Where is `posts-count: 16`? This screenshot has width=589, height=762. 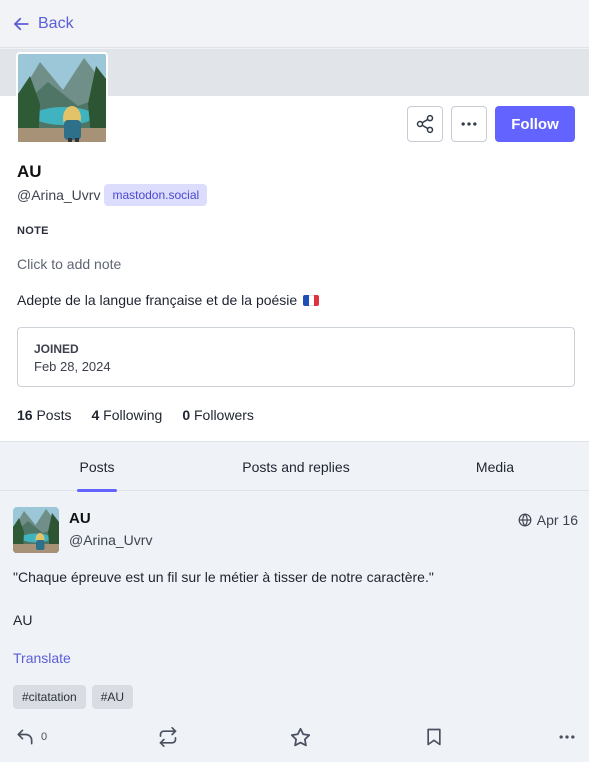 posts-count: 16 is located at coordinates (25, 415).